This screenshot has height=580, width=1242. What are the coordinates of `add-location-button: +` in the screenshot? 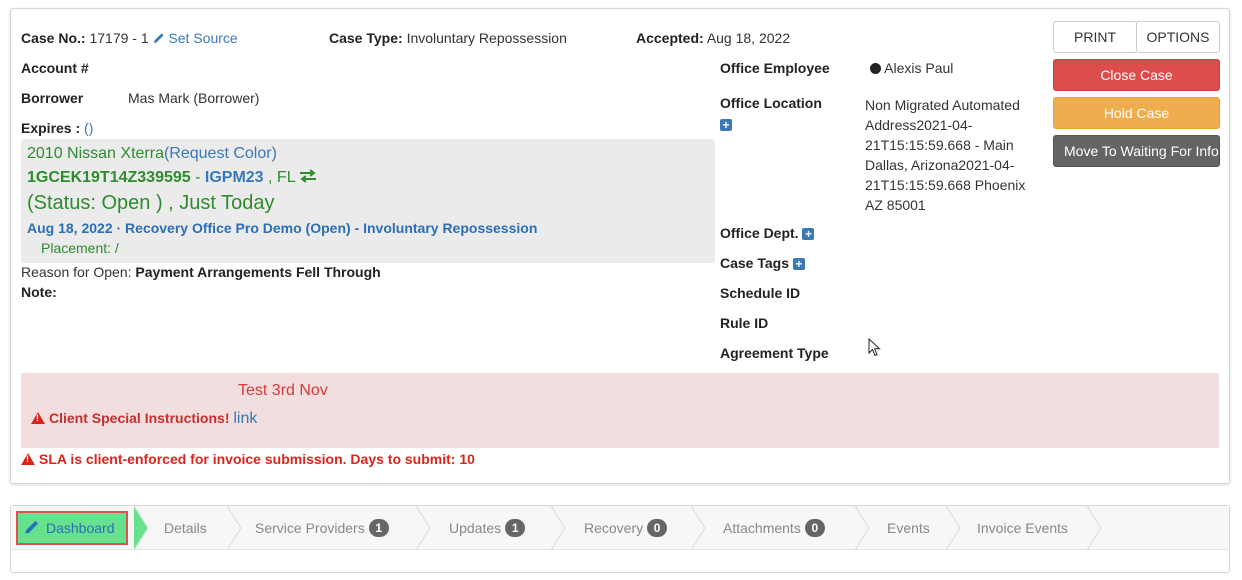 It's located at (726, 124).